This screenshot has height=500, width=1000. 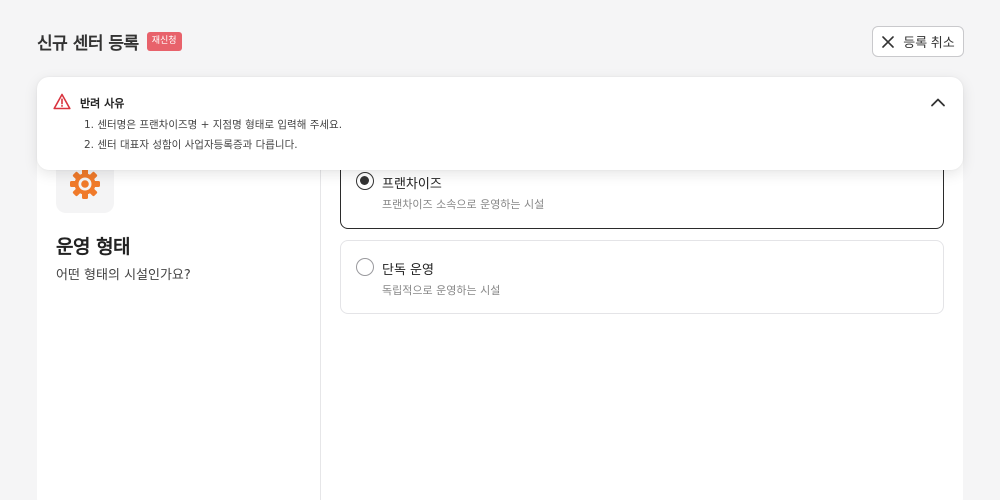 What do you see at coordinates (123, 275) in the screenshot?
I see `section-subtitle: 어떤 형태의 시설인가요?` at bounding box center [123, 275].